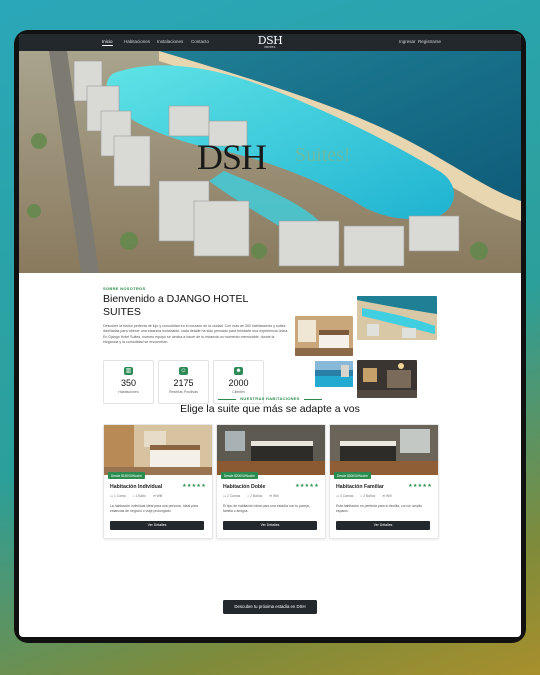 This screenshot has height=675, width=540. I want to click on bath-icon: ⌂ 1 Baño, so click(139, 496).